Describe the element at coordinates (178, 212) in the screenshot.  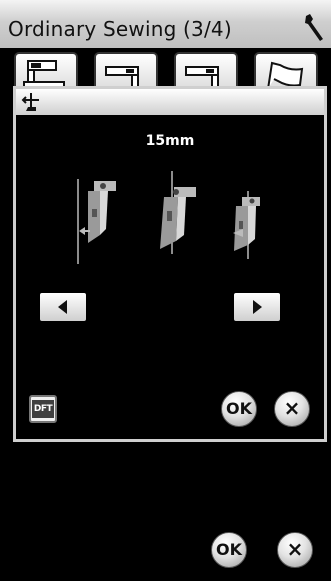
I see `foot-center-position` at that location.